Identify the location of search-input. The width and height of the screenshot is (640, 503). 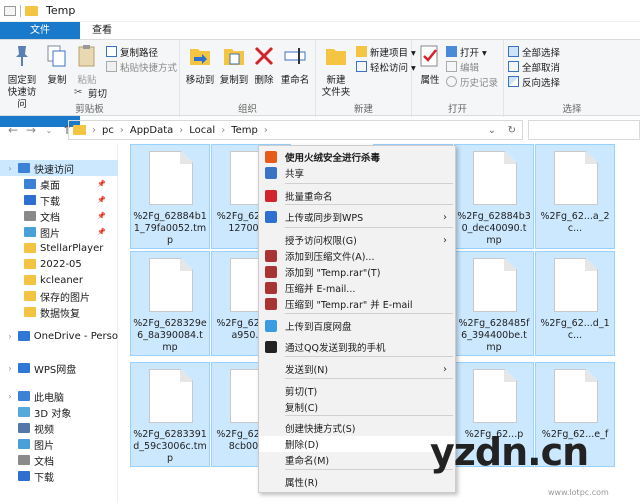
(584, 130).